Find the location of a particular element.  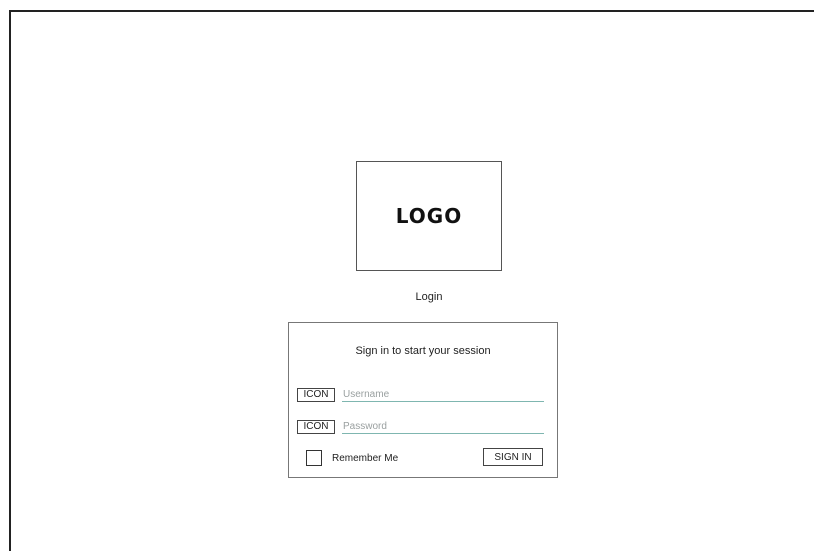

logo-placeholder: LOGO is located at coordinates (429, 216).